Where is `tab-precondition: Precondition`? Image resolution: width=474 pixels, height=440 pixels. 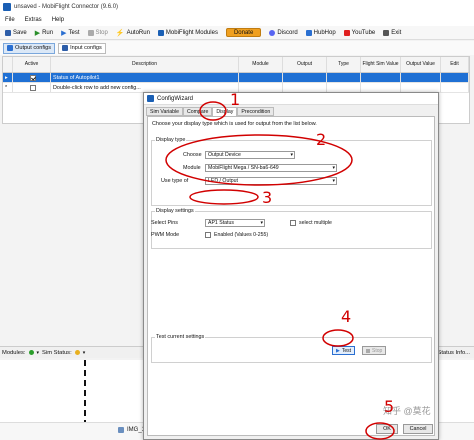 tab-precondition: Precondition is located at coordinates (256, 111).